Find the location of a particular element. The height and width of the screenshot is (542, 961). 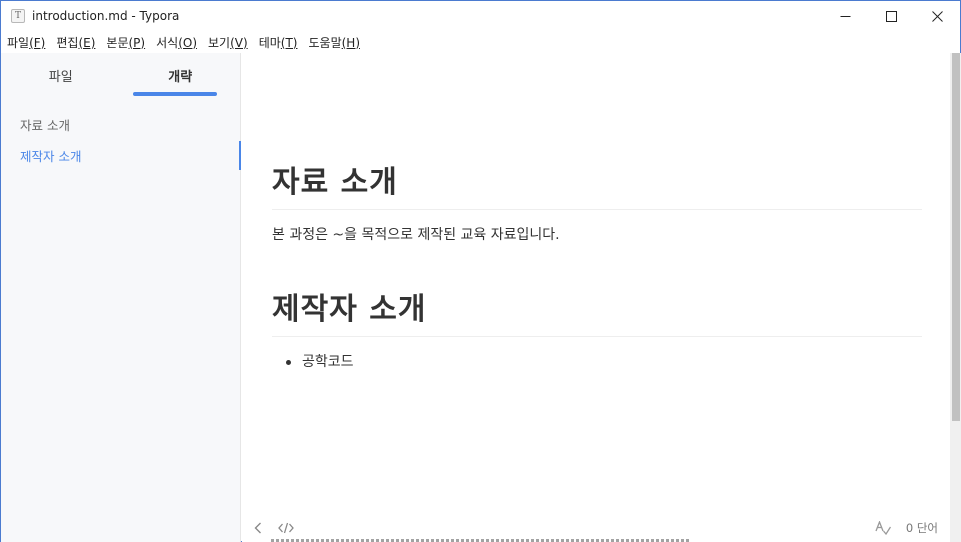

spellcheck-icon is located at coordinates (883, 527).